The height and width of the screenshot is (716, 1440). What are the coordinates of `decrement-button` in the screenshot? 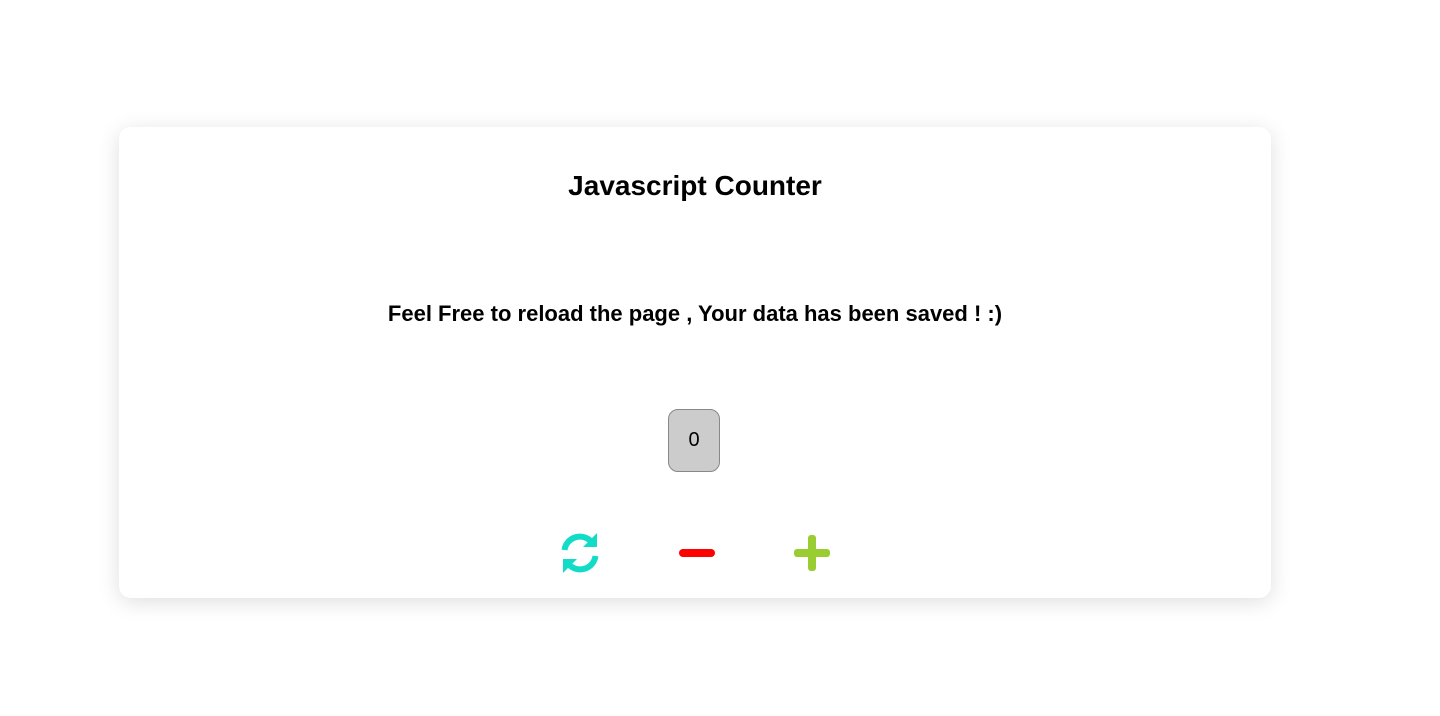 It's located at (697, 553).